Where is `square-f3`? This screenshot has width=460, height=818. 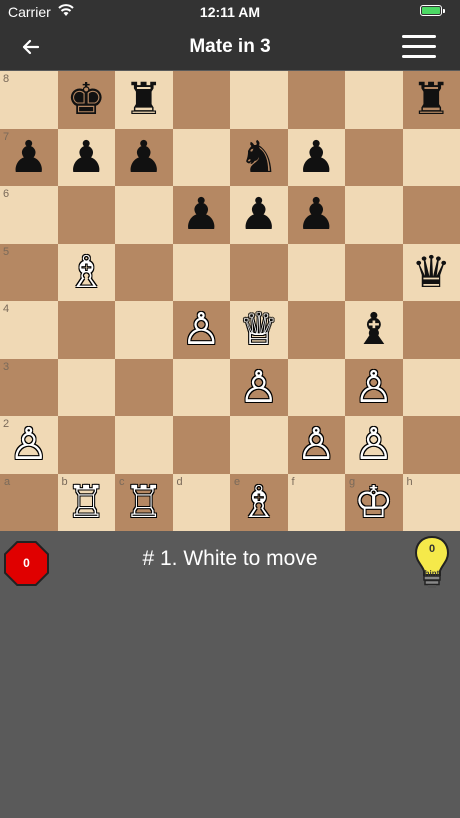
square-f3 is located at coordinates (316, 387).